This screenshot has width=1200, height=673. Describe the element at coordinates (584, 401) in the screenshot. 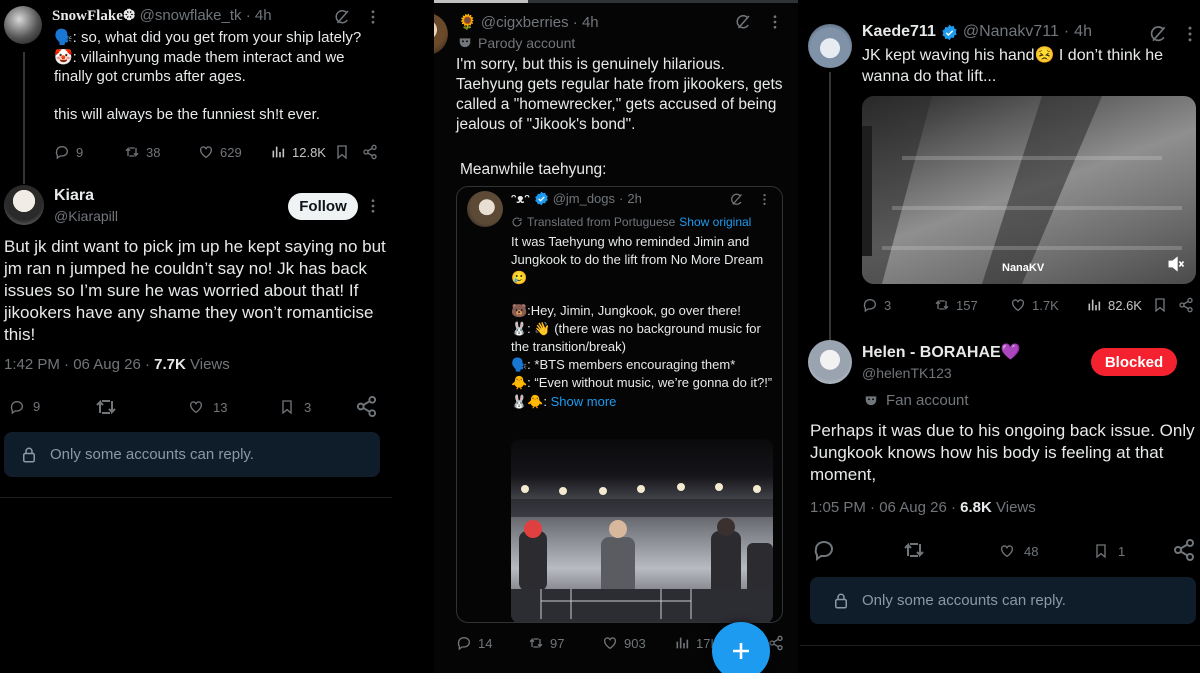

I see `show-more-link: Show more` at that location.